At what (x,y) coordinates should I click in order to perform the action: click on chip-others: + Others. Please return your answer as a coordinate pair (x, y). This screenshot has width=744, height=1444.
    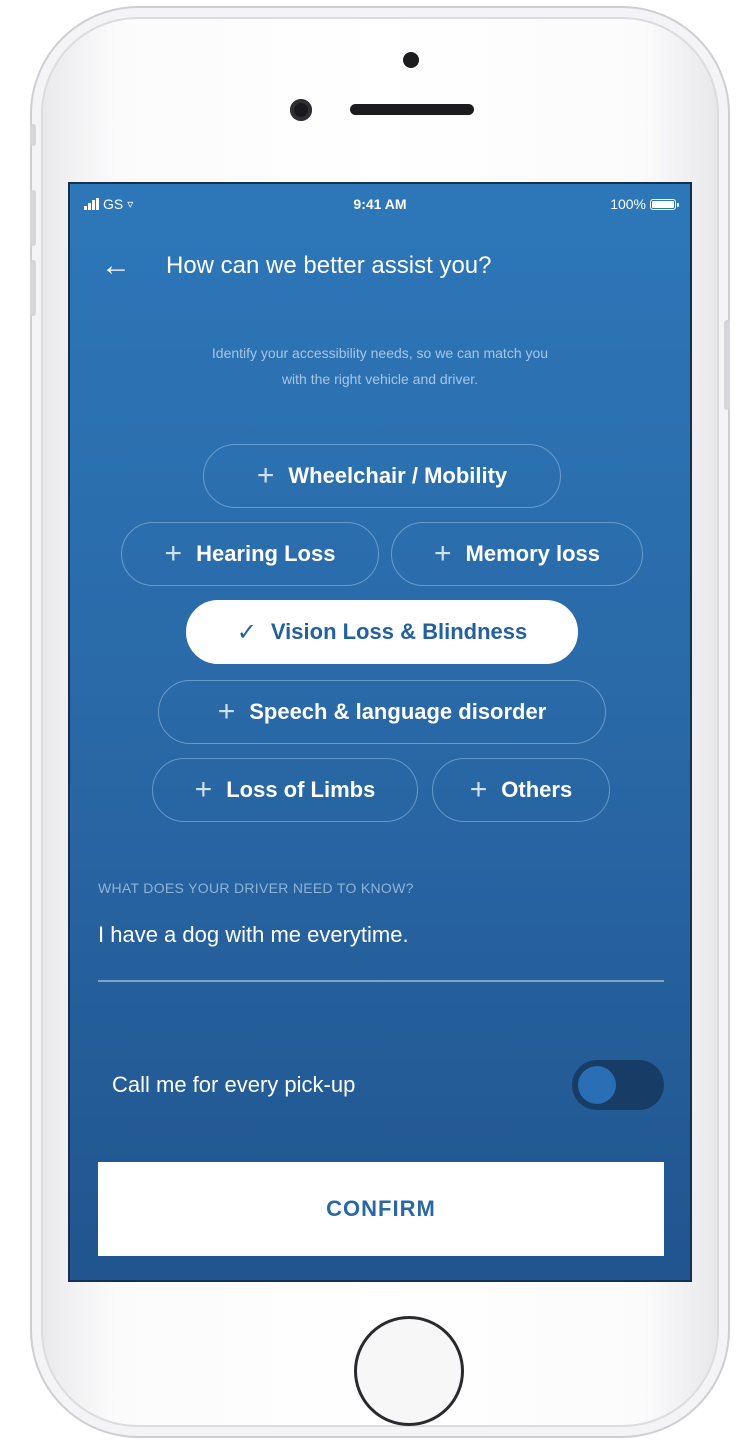
    Looking at the image, I should click on (521, 790).